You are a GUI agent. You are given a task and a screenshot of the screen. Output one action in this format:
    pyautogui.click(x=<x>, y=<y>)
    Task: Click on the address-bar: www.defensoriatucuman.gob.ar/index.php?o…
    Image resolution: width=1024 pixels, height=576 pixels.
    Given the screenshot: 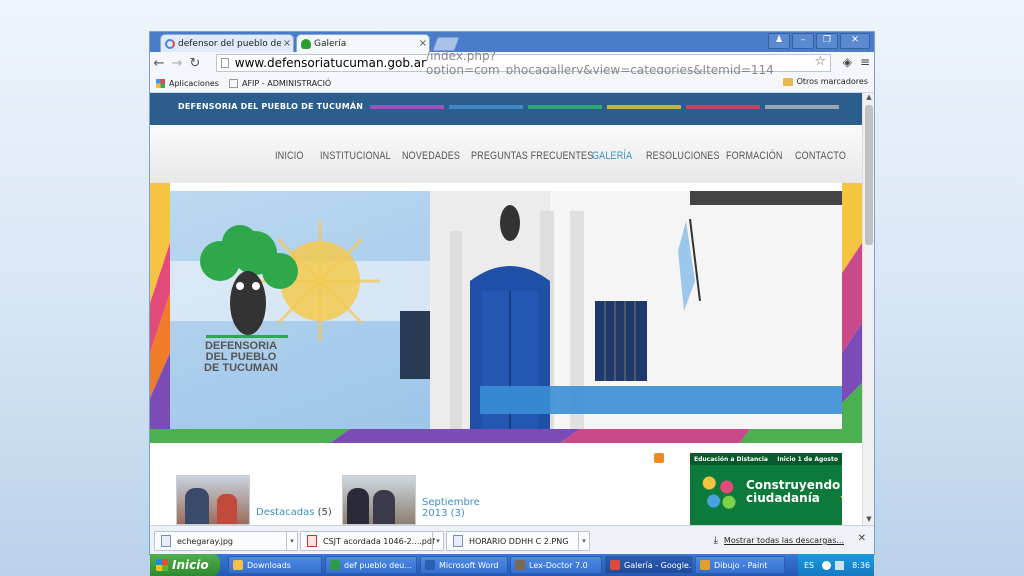 What is the action you would take?
    pyautogui.click(x=523, y=63)
    